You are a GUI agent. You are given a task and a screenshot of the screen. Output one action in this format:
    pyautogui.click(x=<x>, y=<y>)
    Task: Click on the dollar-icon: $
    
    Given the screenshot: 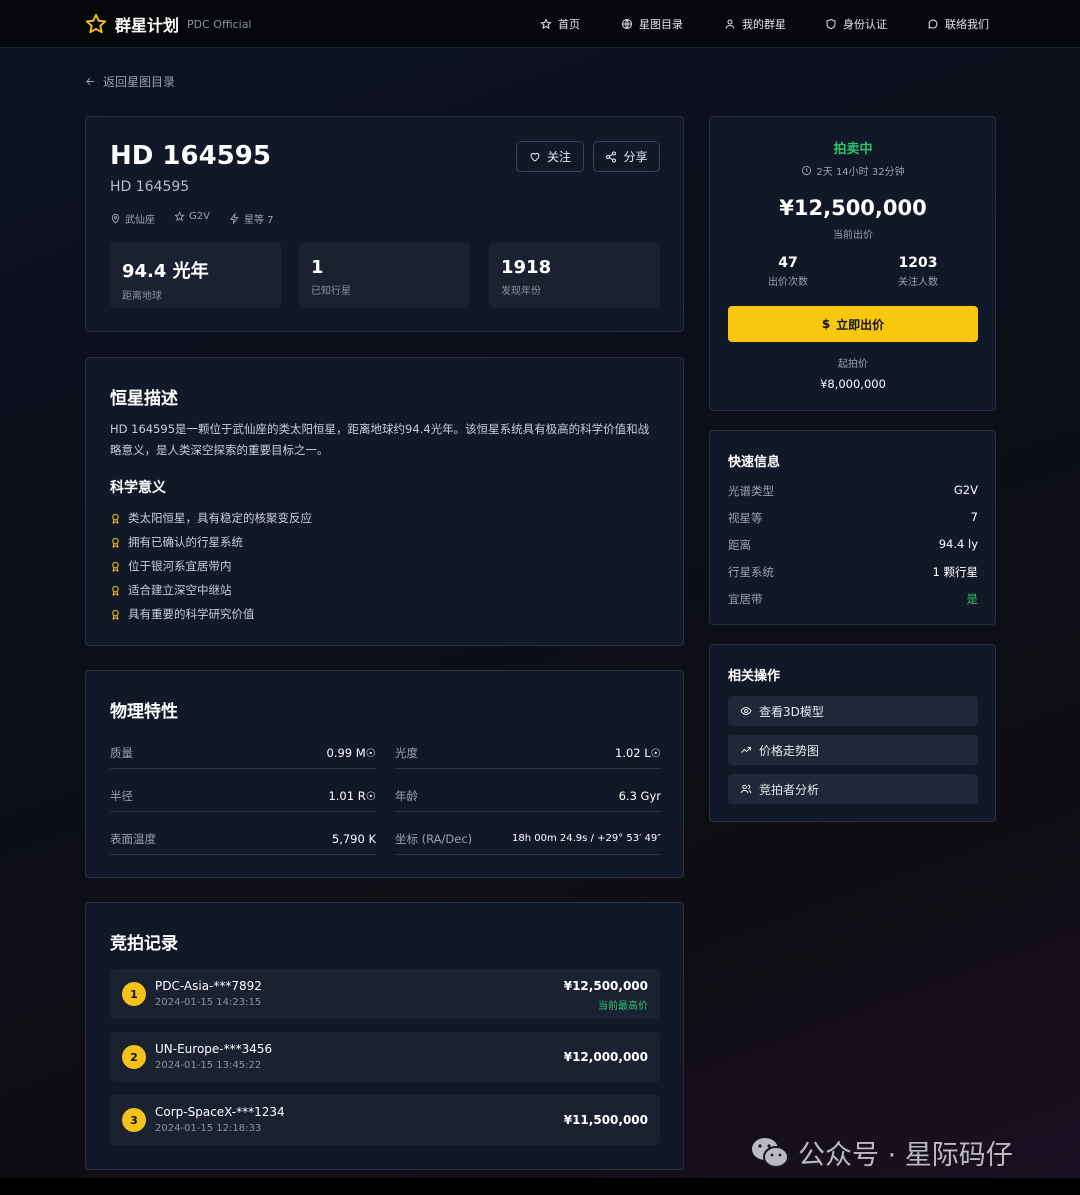 What is the action you would take?
    pyautogui.click(x=826, y=324)
    